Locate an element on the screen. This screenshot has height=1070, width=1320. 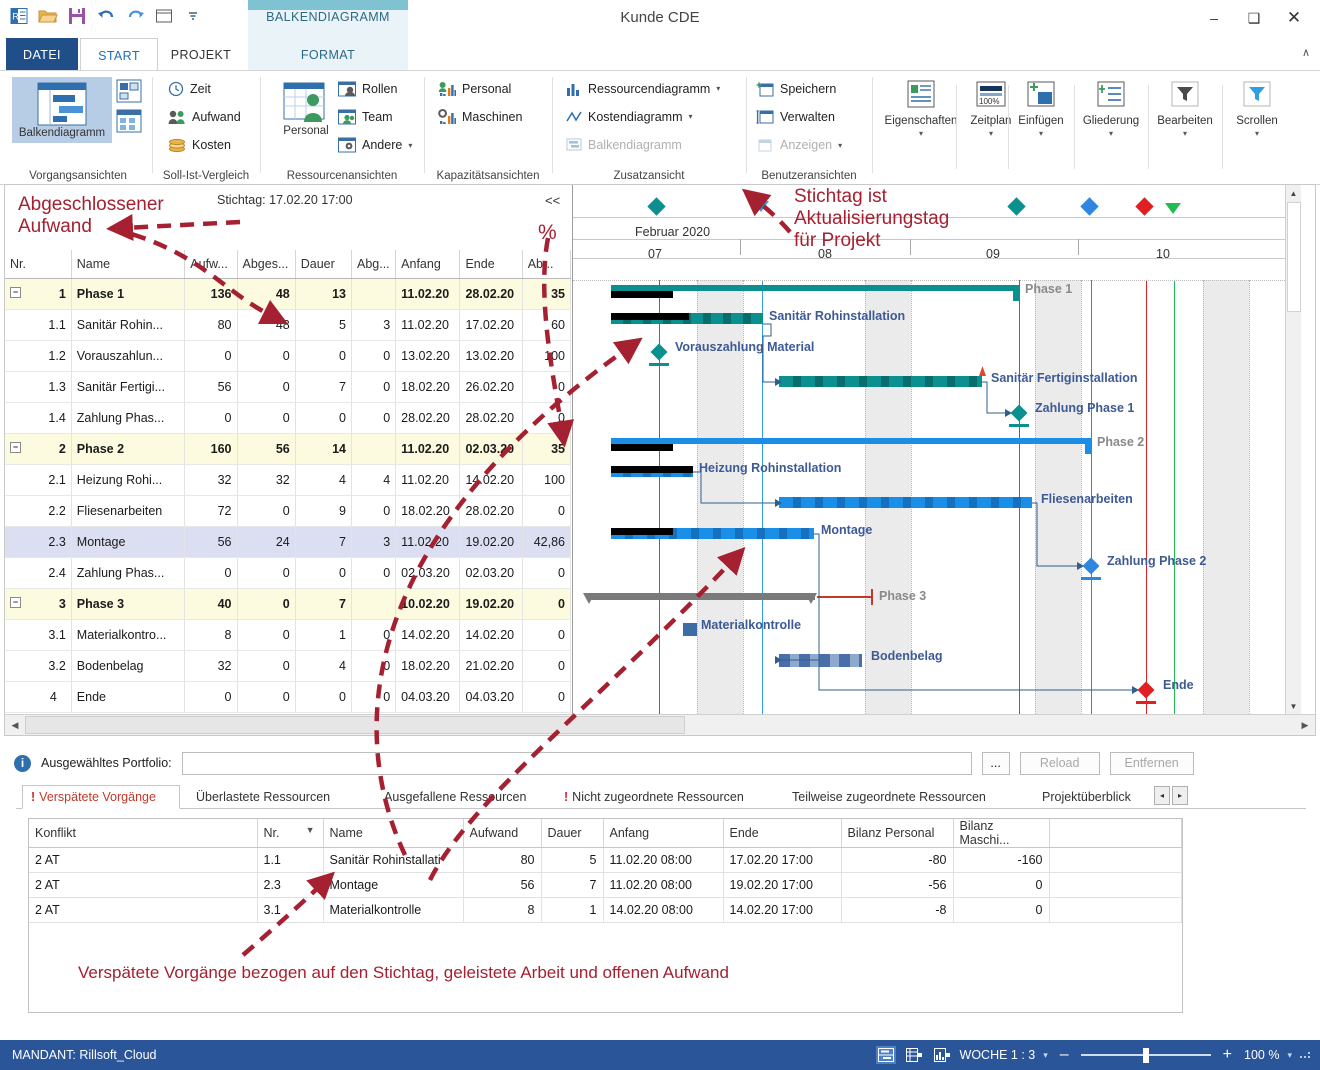
collapse-ribbon-button: ∧ is located at coordinates (1306, 52).